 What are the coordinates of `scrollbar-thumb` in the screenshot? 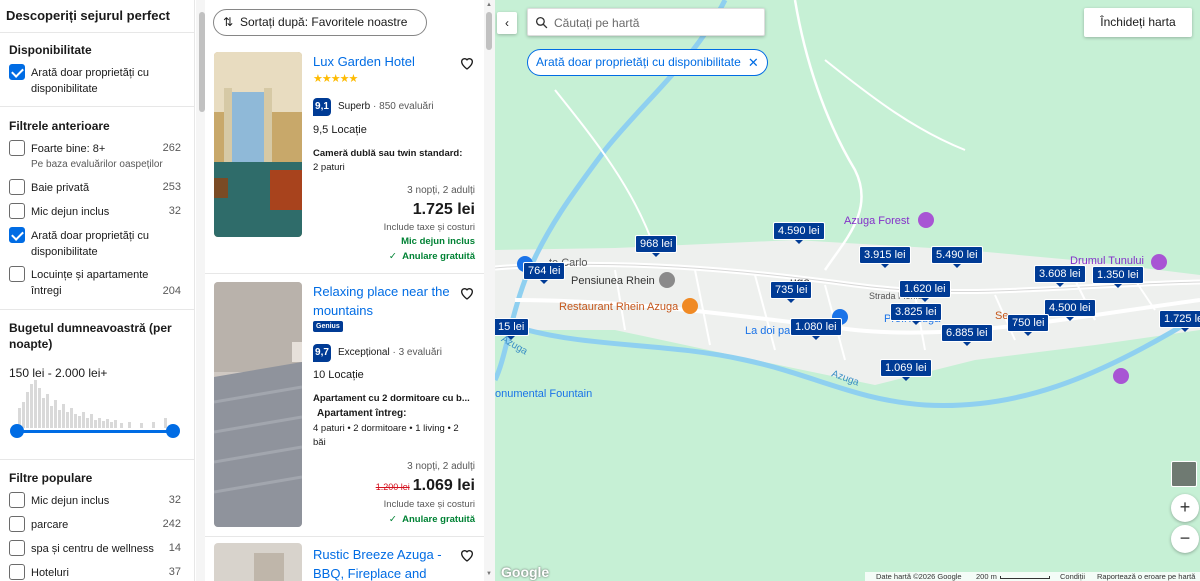 It's located at (489, 31).